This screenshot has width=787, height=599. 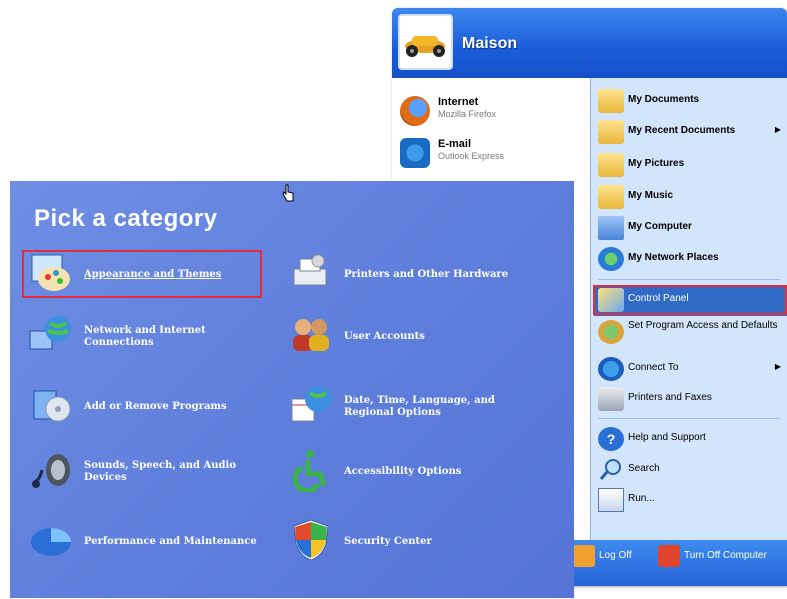 What do you see at coordinates (589, 43) in the screenshot?
I see `start-menu-header: Maison` at bounding box center [589, 43].